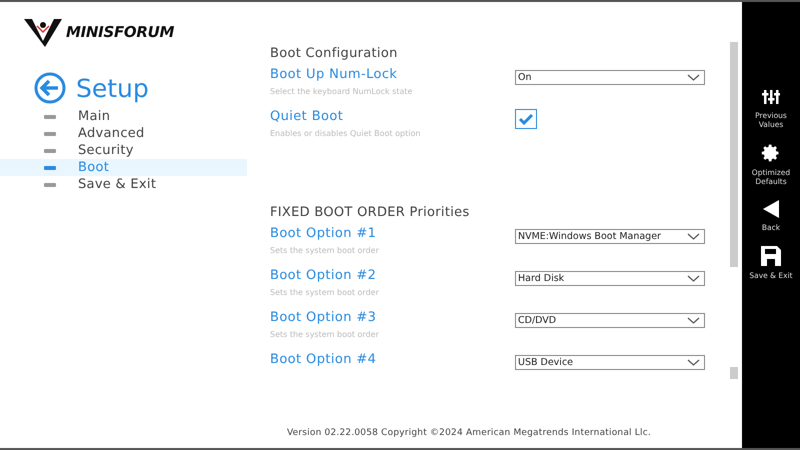  What do you see at coordinates (324, 233) in the screenshot?
I see `option-label: Boot Option #1` at bounding box center [324, 233].